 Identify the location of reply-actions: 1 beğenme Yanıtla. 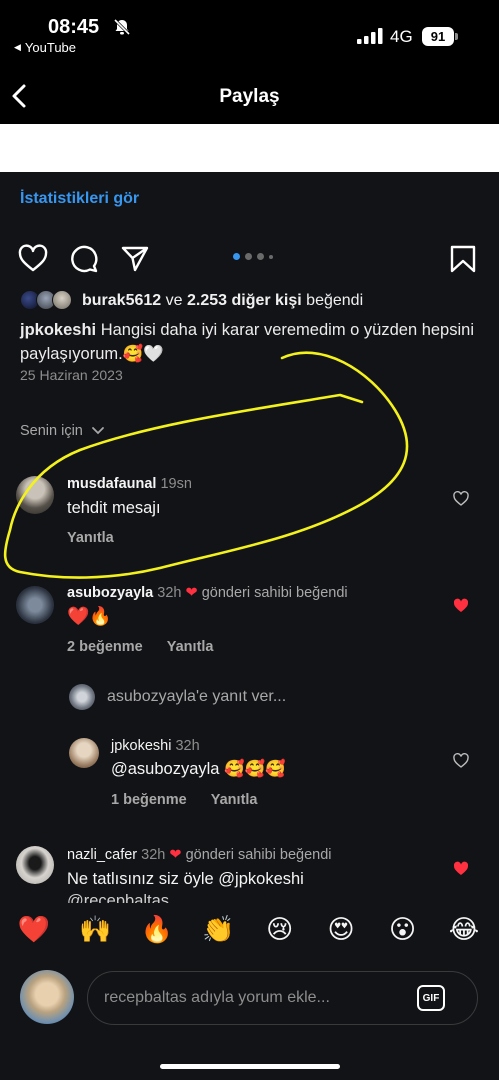
(184, 800).